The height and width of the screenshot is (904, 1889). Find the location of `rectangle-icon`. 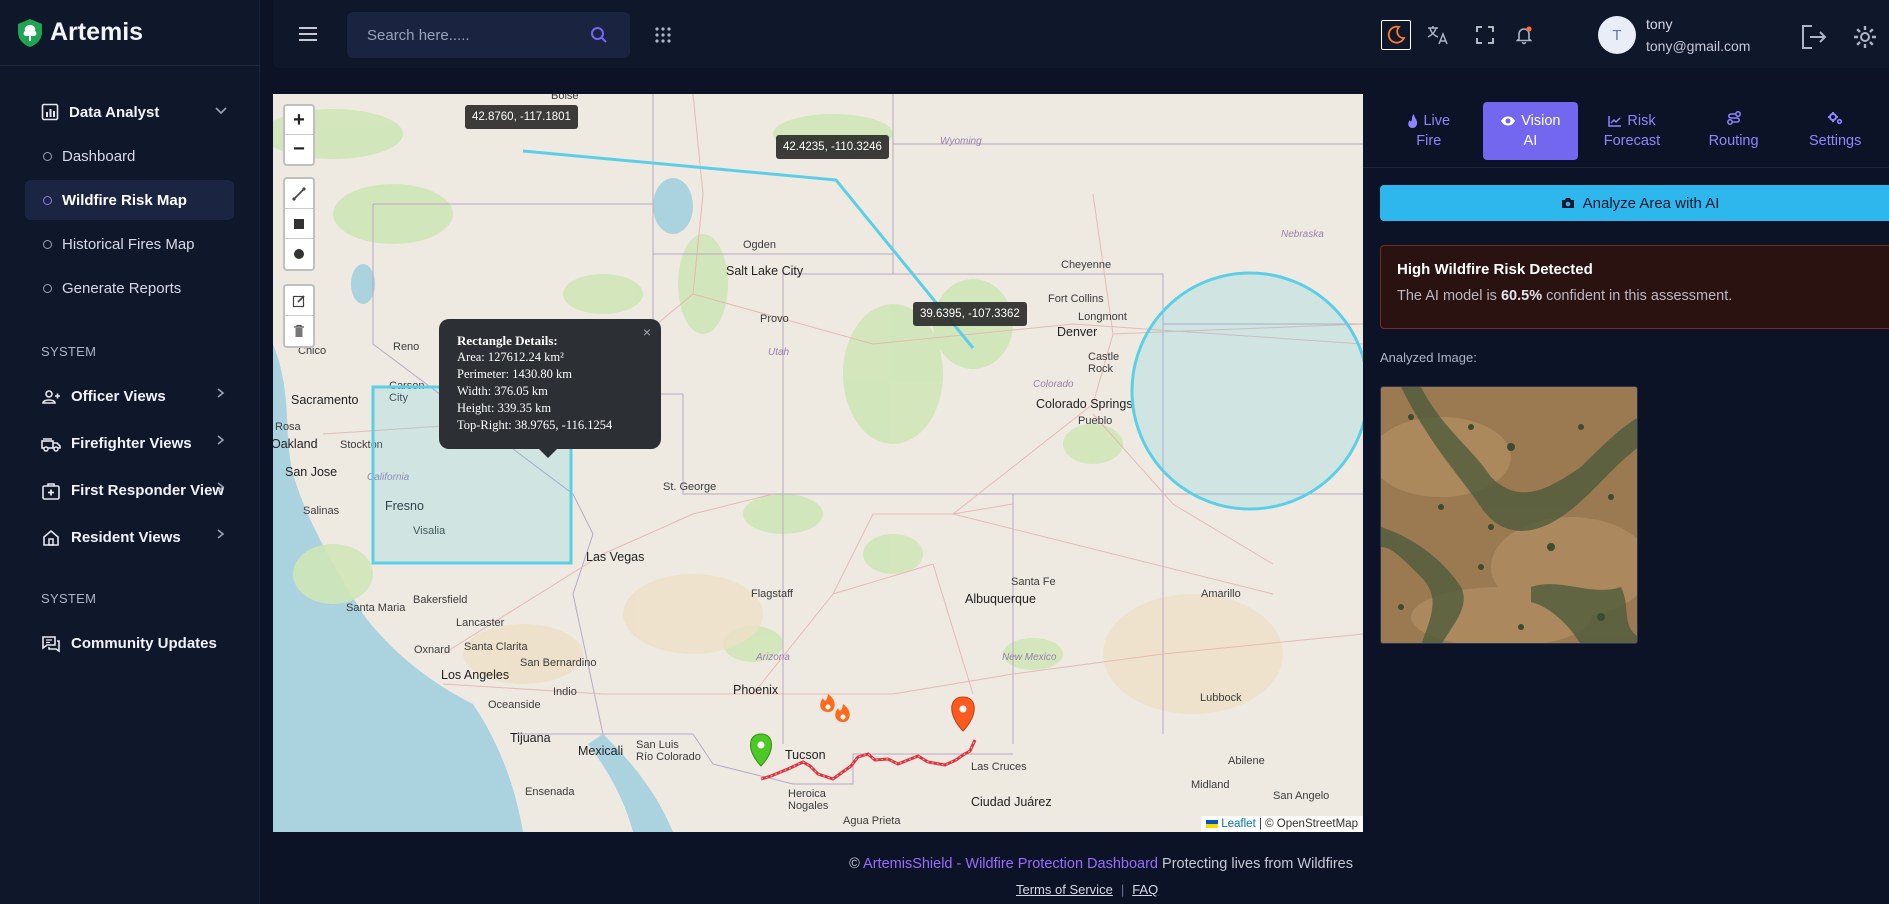

rectangle-icon is located at coordinates (299, 223).